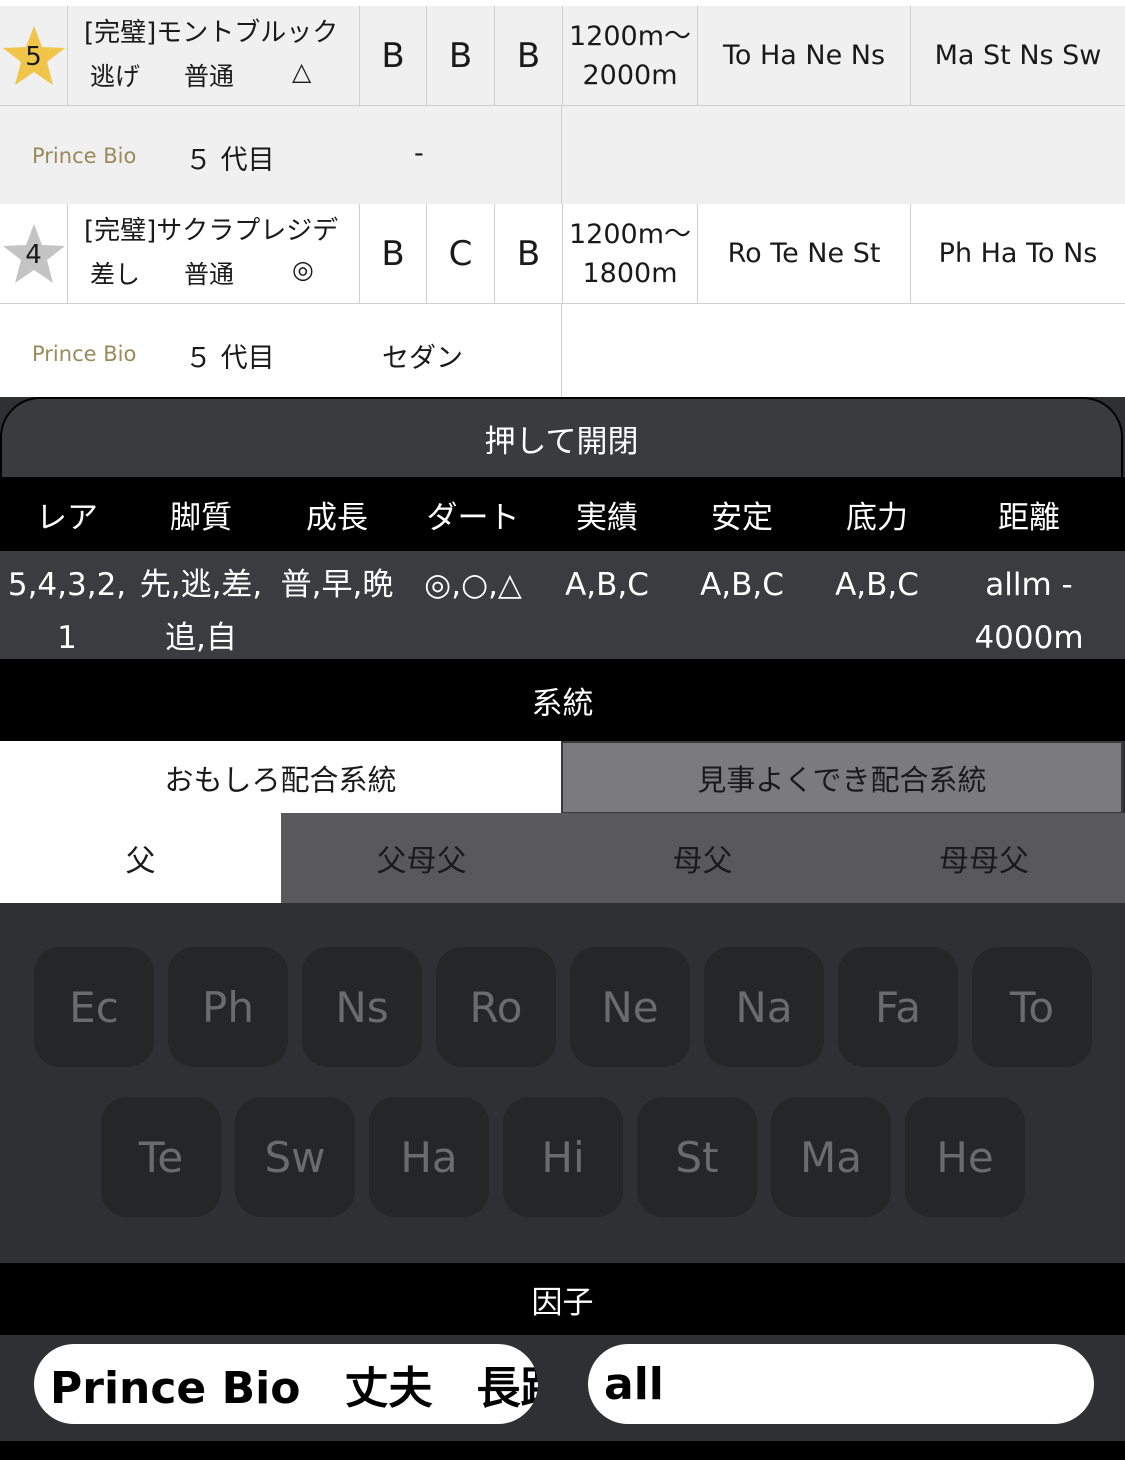 The height and width of the screenshot is (1460, 1125). What do you see at coordinates (562, 514) in the screenshot?
I see `filter-header-row: レア 脚質 成長 ダート 実績 安定 底力 距離` at bounding box center [562, 514].